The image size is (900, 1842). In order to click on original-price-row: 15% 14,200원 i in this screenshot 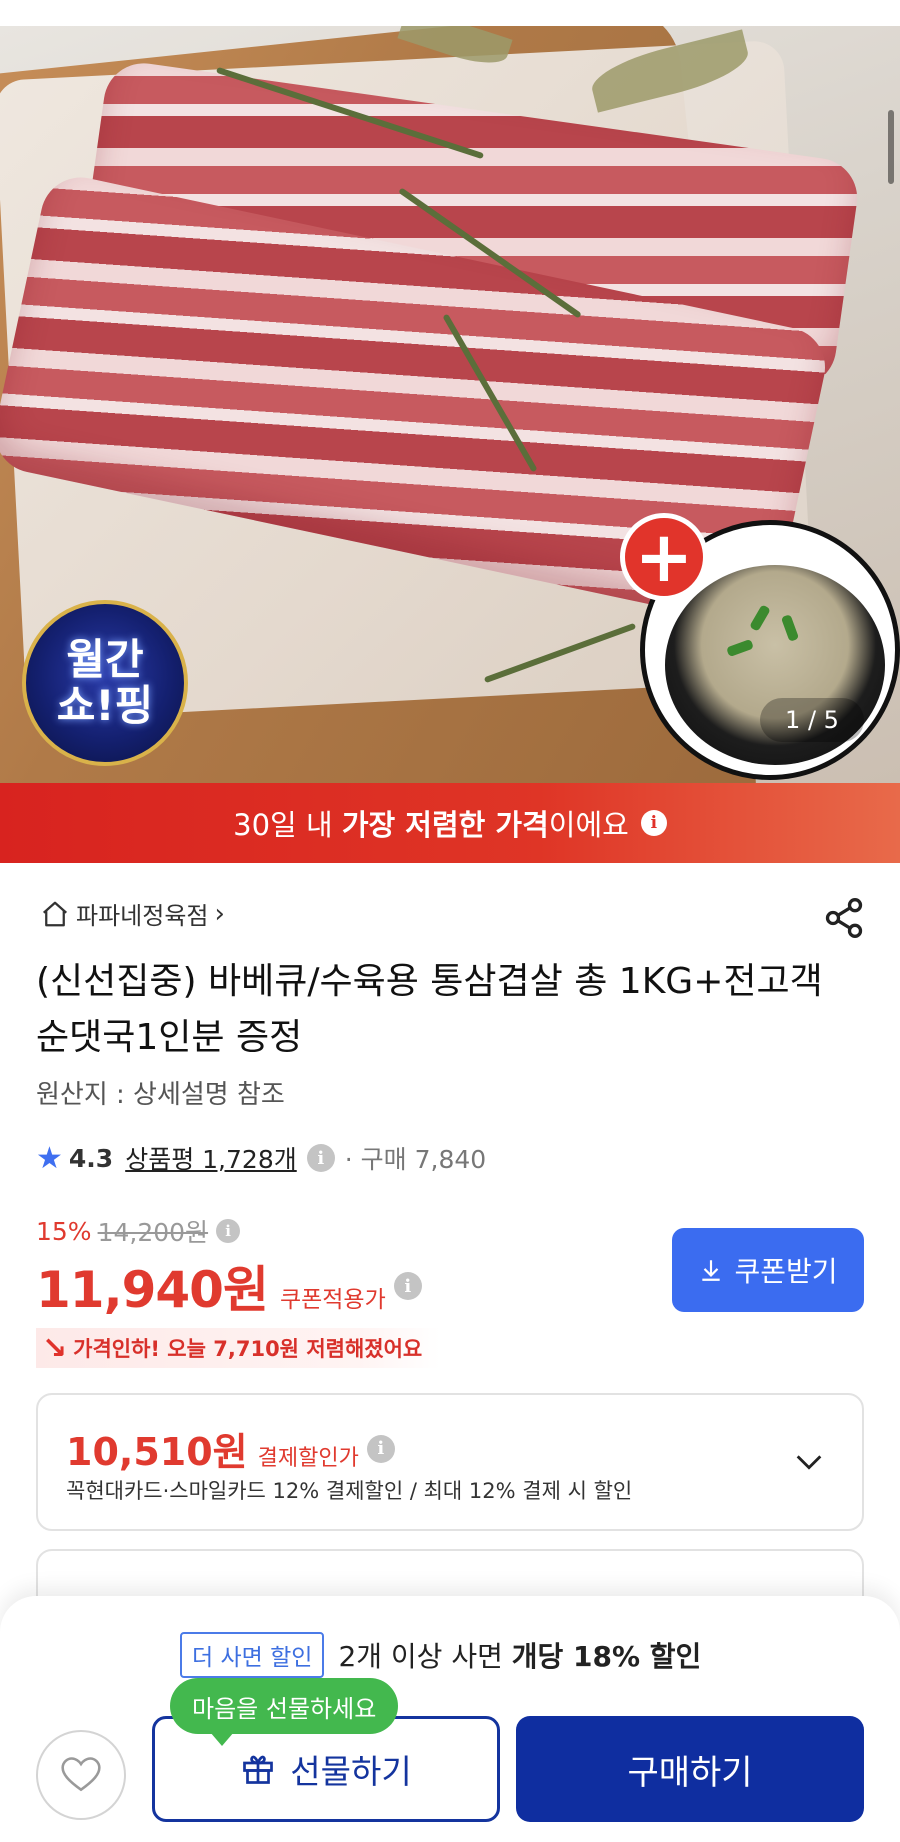, I will do `click(138, 1231)`.